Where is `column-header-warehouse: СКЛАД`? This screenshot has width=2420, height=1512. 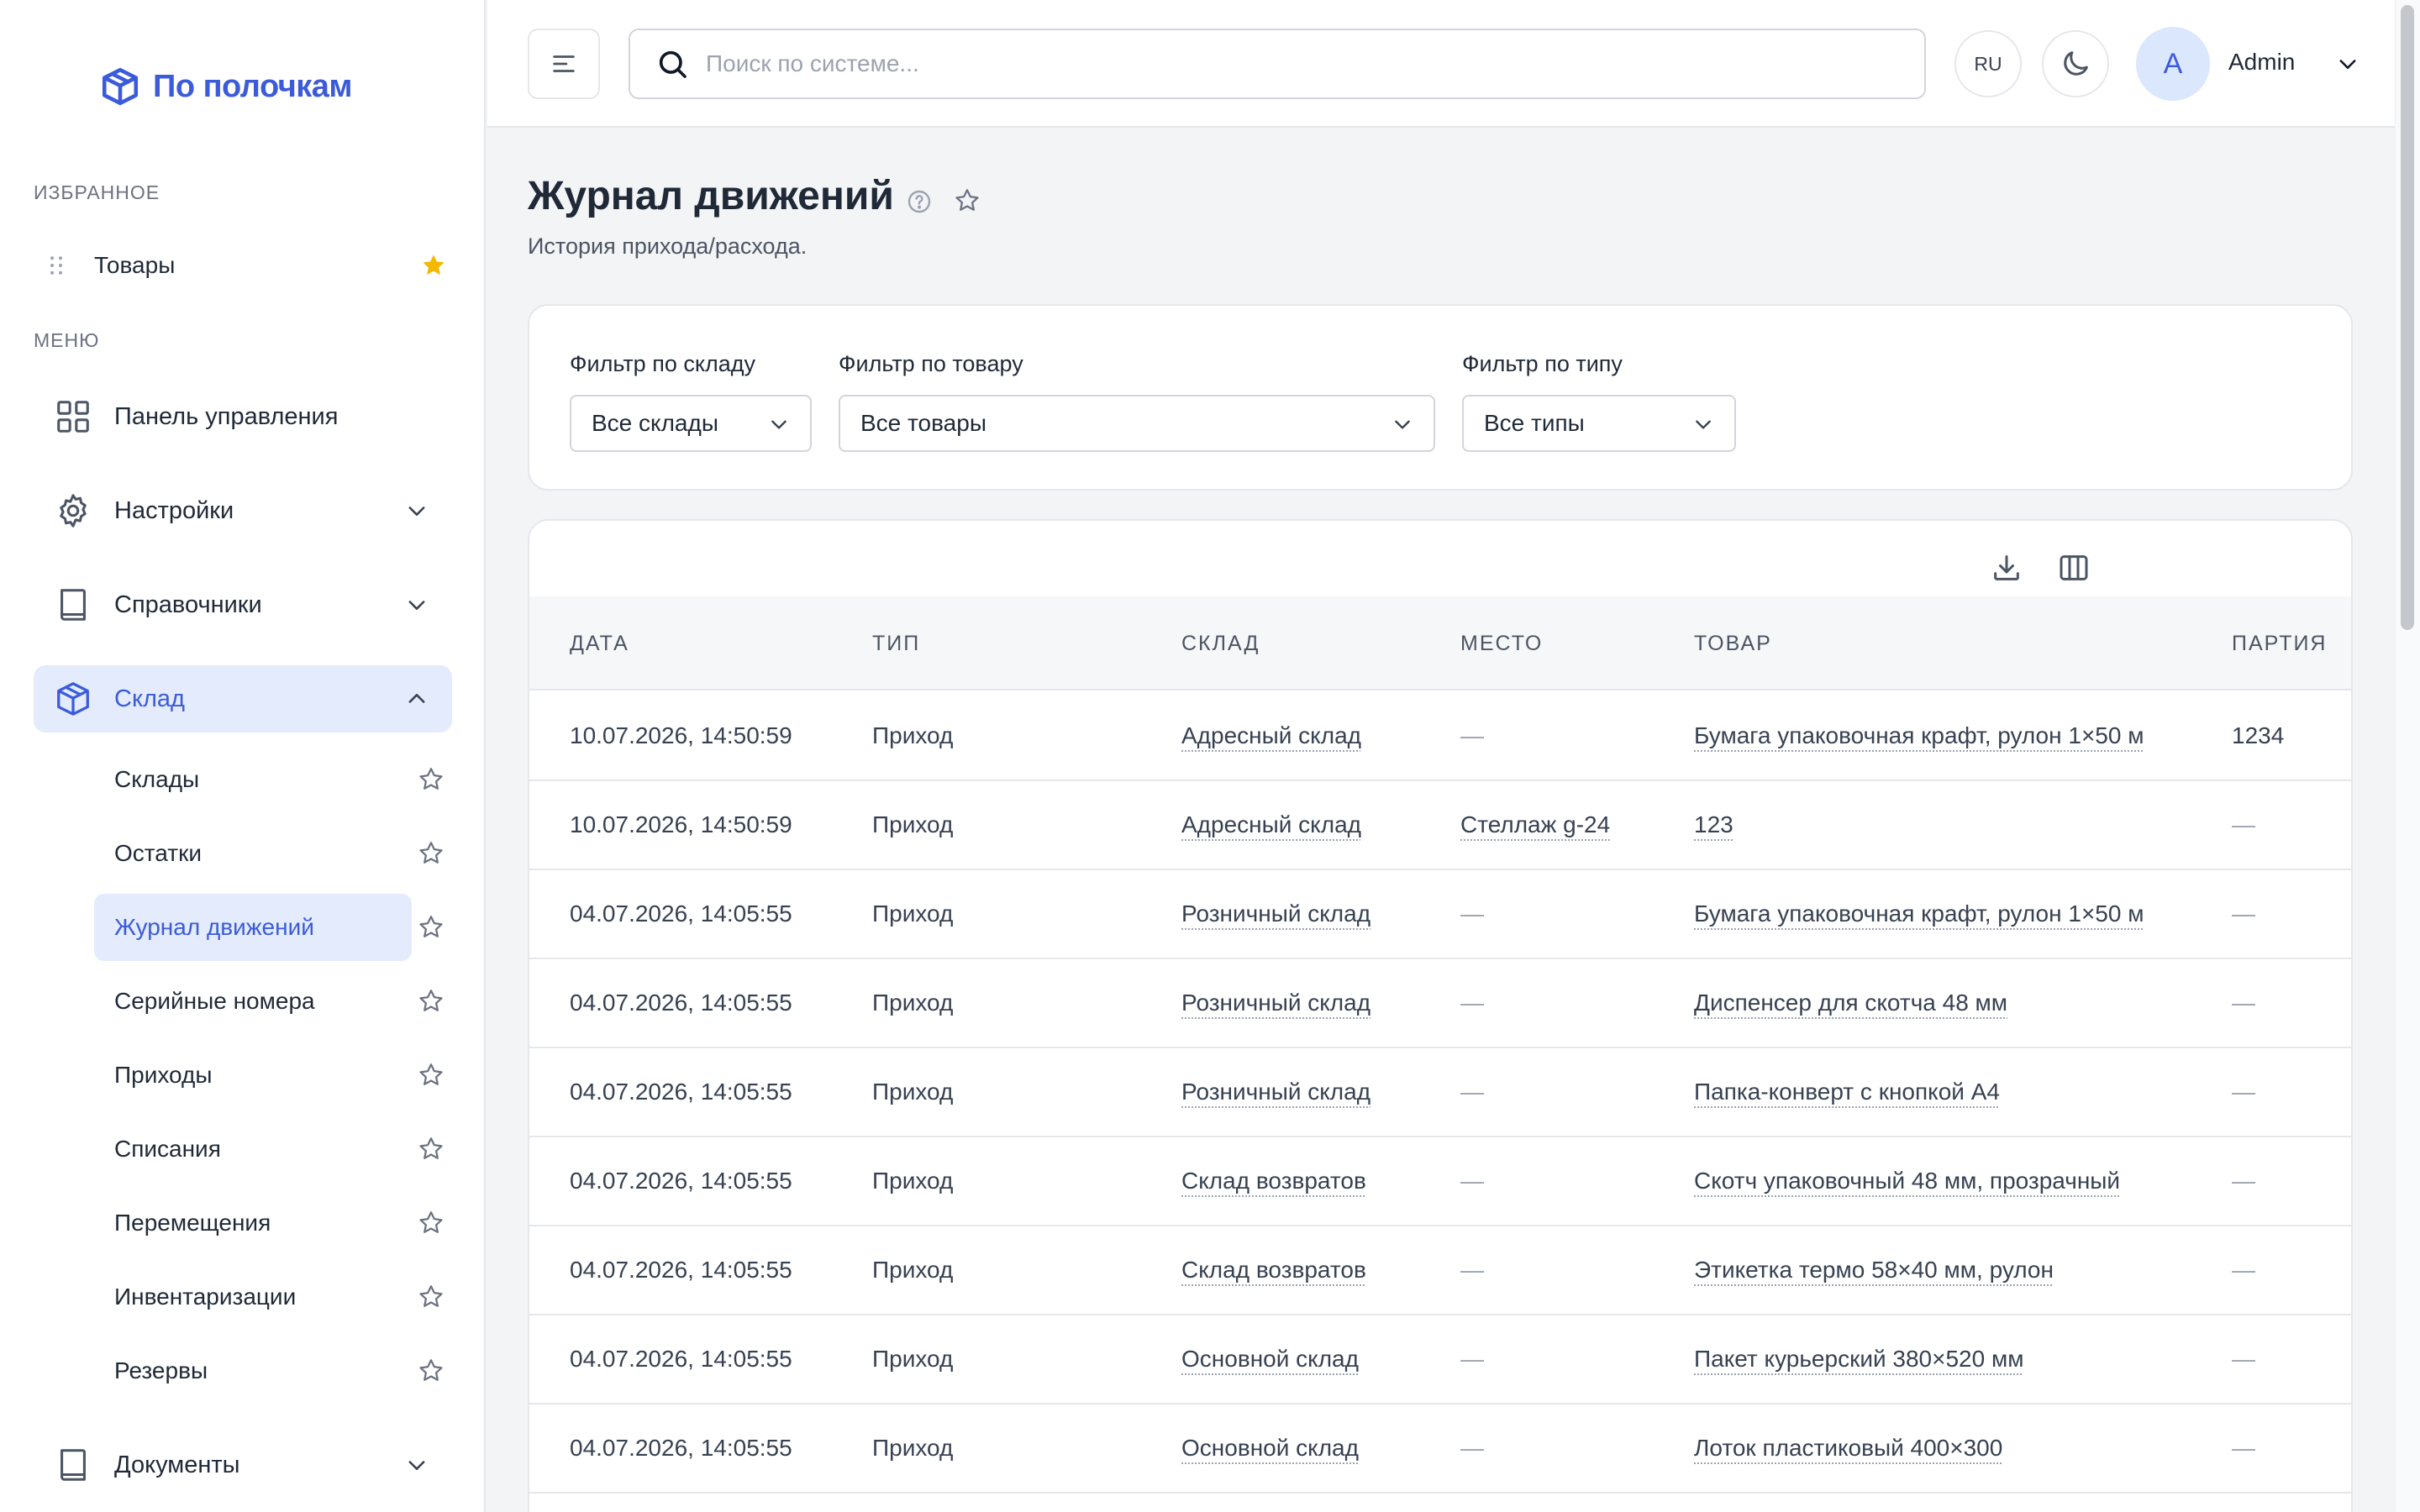
column-header-warehouse: СКЛАД is located at coordinates (1221, 644).